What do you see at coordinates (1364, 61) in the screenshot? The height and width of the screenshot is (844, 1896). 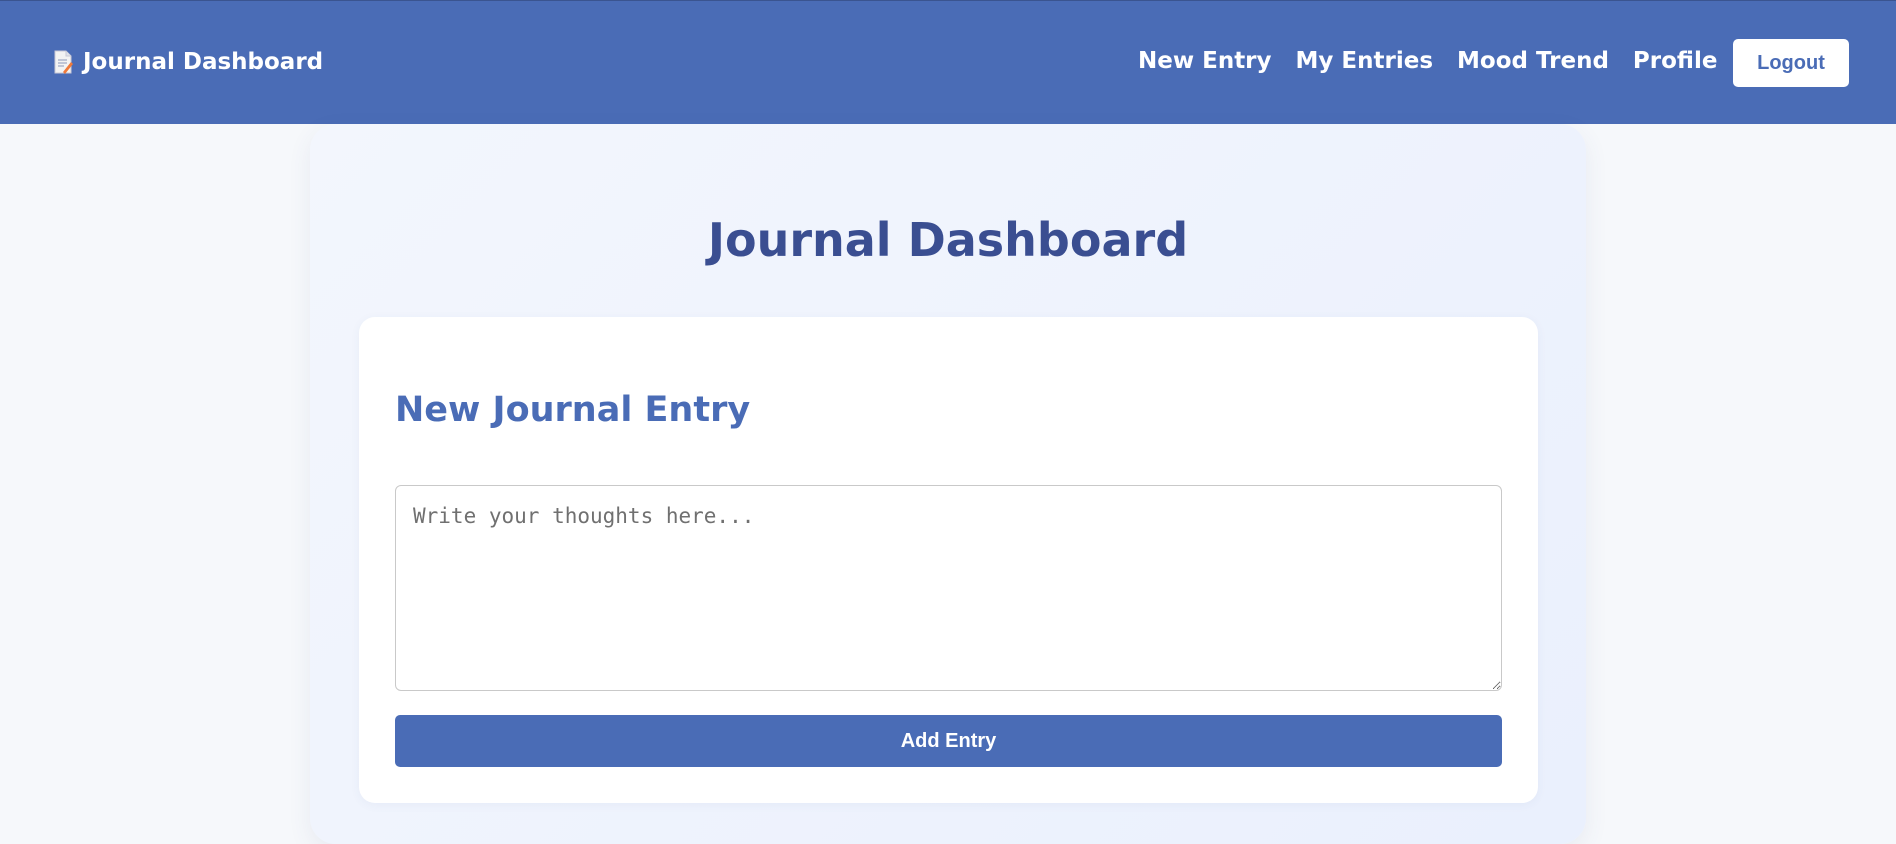 I see `nav-link-my-entries: My Entries` at bounding box center [1364, 61].